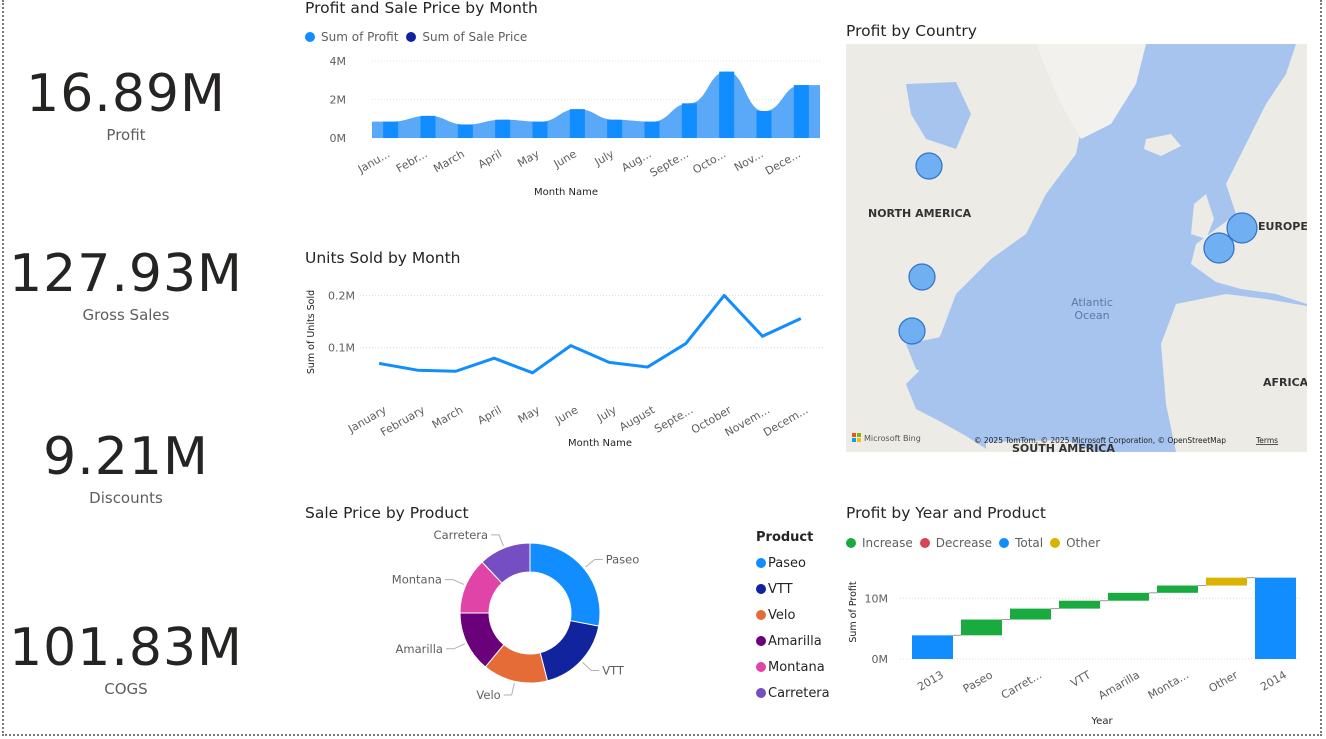 The image size is (1326, 739). What do you see at coordinates (922, 277) in the screenshot?
I see `map-bubble-united-states` at bounding box center [922, 277].